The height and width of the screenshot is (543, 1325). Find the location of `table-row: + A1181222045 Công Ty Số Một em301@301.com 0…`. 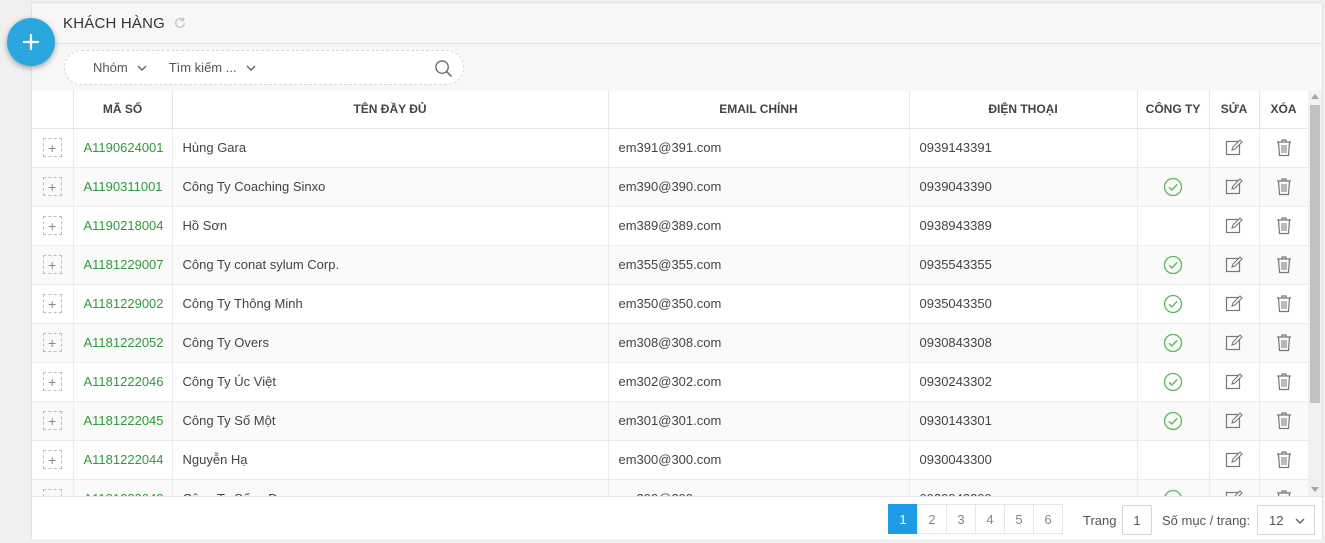

table-row: + A1181222045 Công Ty Số Một em301@301.com 0… is located at coordinates (670, 421).